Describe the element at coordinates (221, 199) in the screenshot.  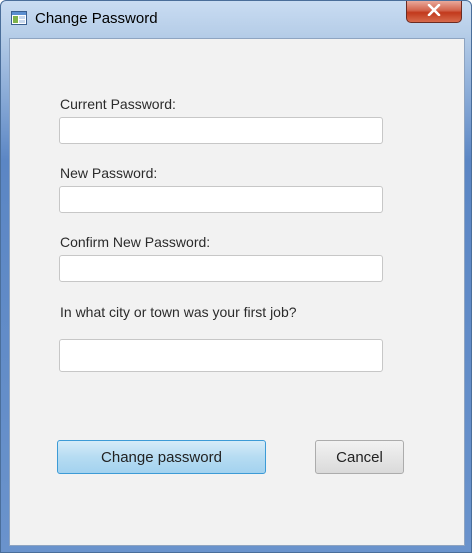
I see `new-password-field` at that location.